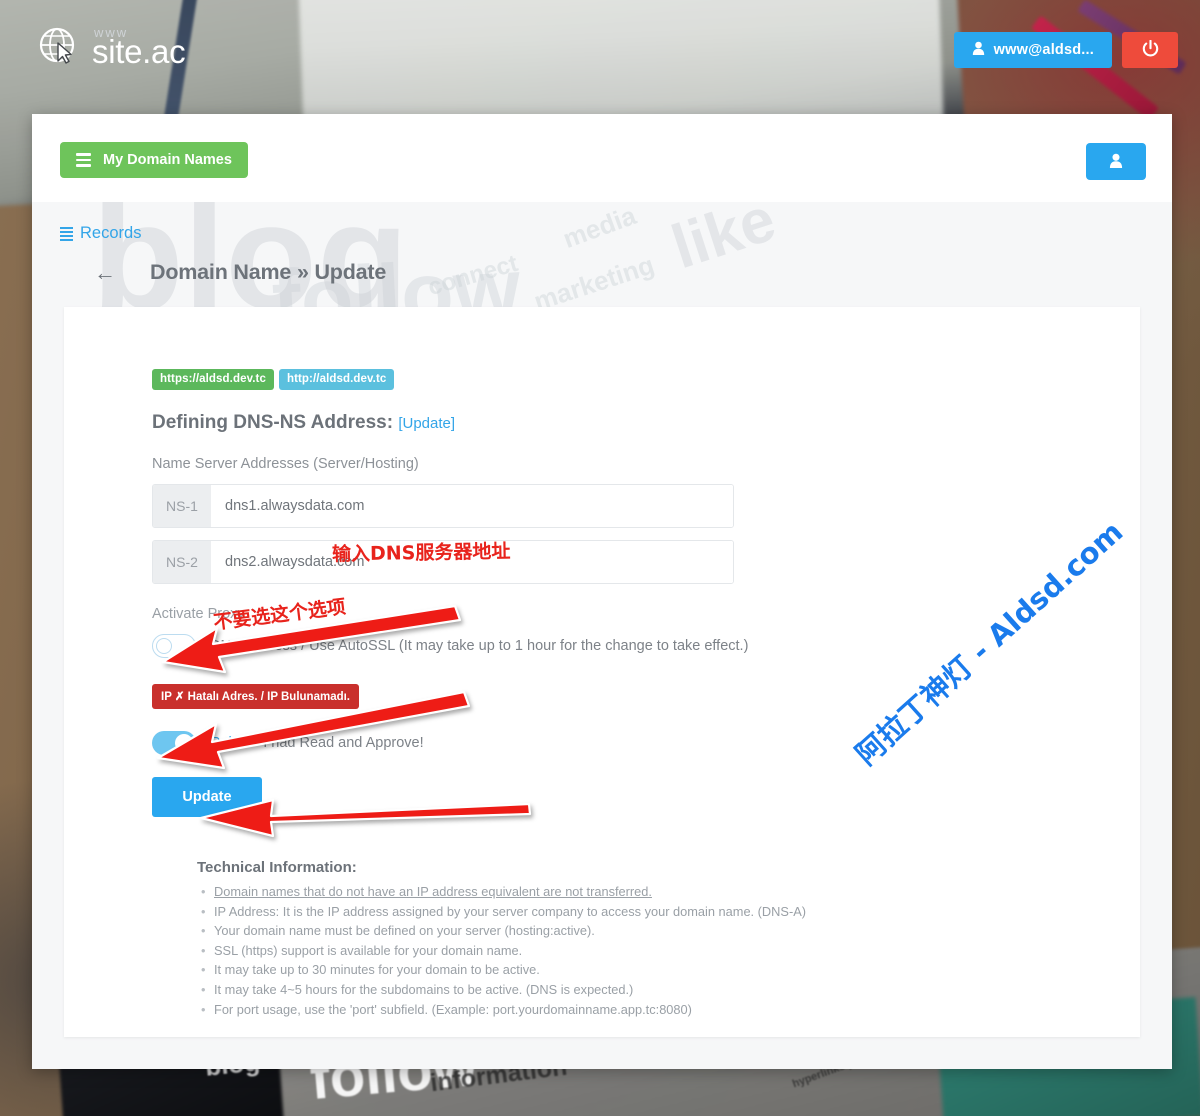 The image size is (1200, 1116). I want to click on ns2-tag: NS-2, so click(182, 562).